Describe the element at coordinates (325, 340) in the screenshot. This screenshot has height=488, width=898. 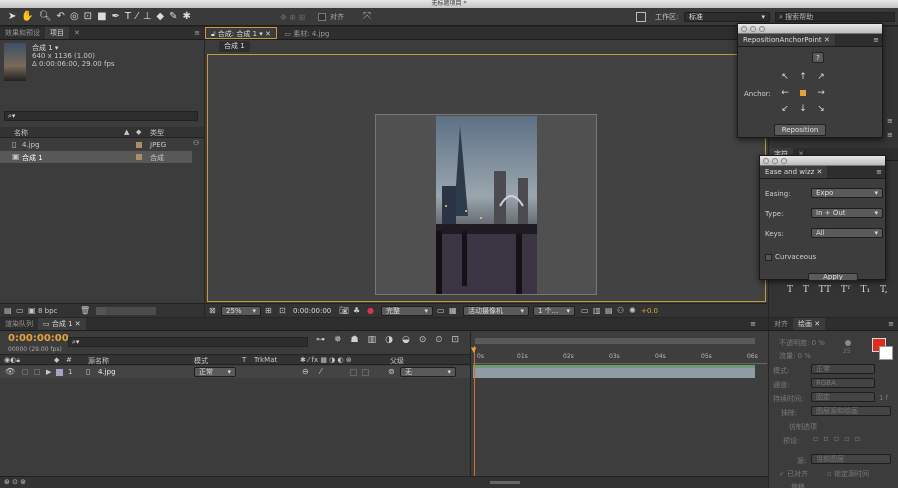
I see `comp-mini-flowchart-icon: ⊶` at that location.